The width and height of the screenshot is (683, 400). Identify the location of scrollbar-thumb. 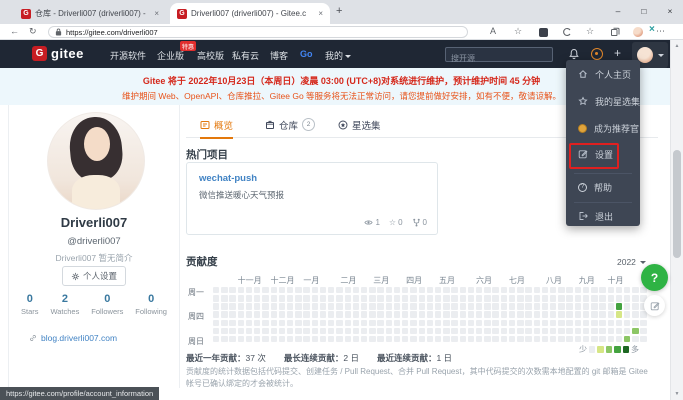
(677, 204).